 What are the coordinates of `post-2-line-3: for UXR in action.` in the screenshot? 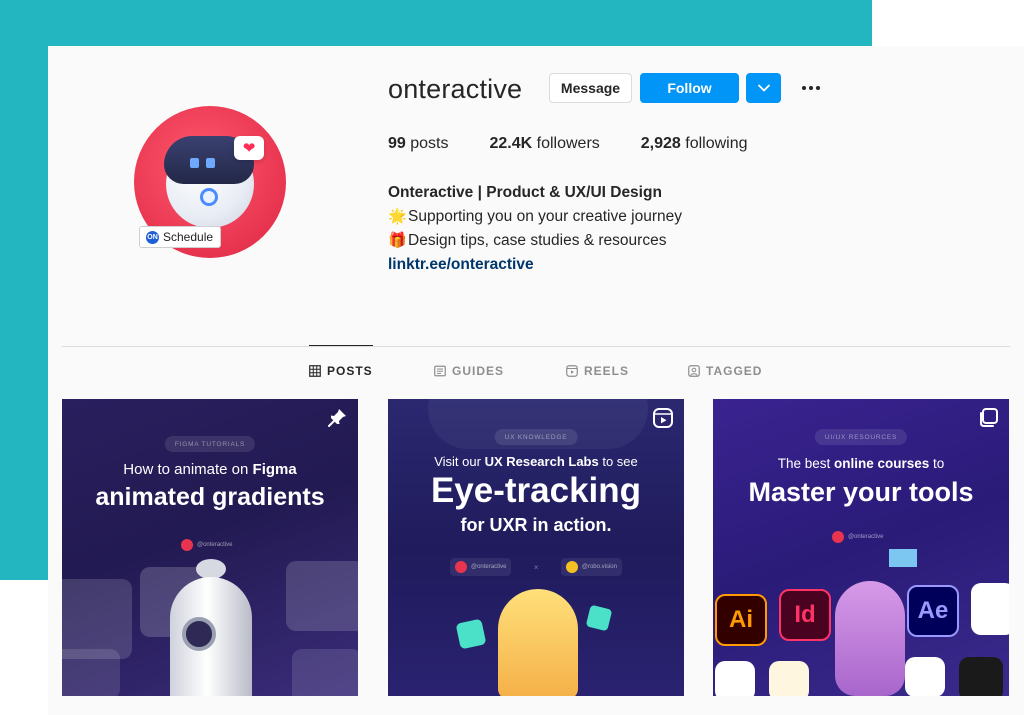 It's located at (536, 525).